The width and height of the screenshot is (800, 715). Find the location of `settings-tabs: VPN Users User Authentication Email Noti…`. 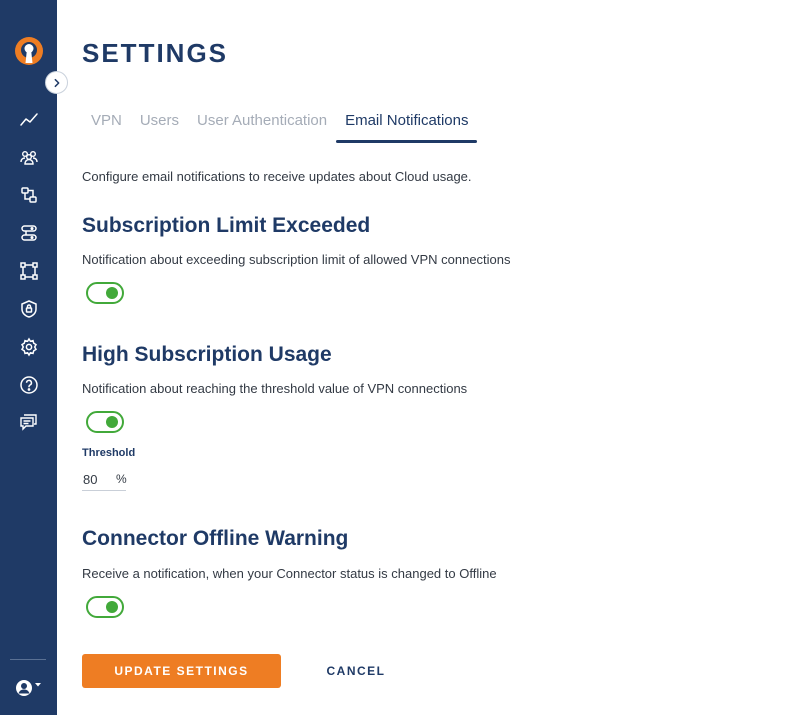

settings-tabs: VPN Users User Authentication Email Noti… is located at coordinates (280, 127).